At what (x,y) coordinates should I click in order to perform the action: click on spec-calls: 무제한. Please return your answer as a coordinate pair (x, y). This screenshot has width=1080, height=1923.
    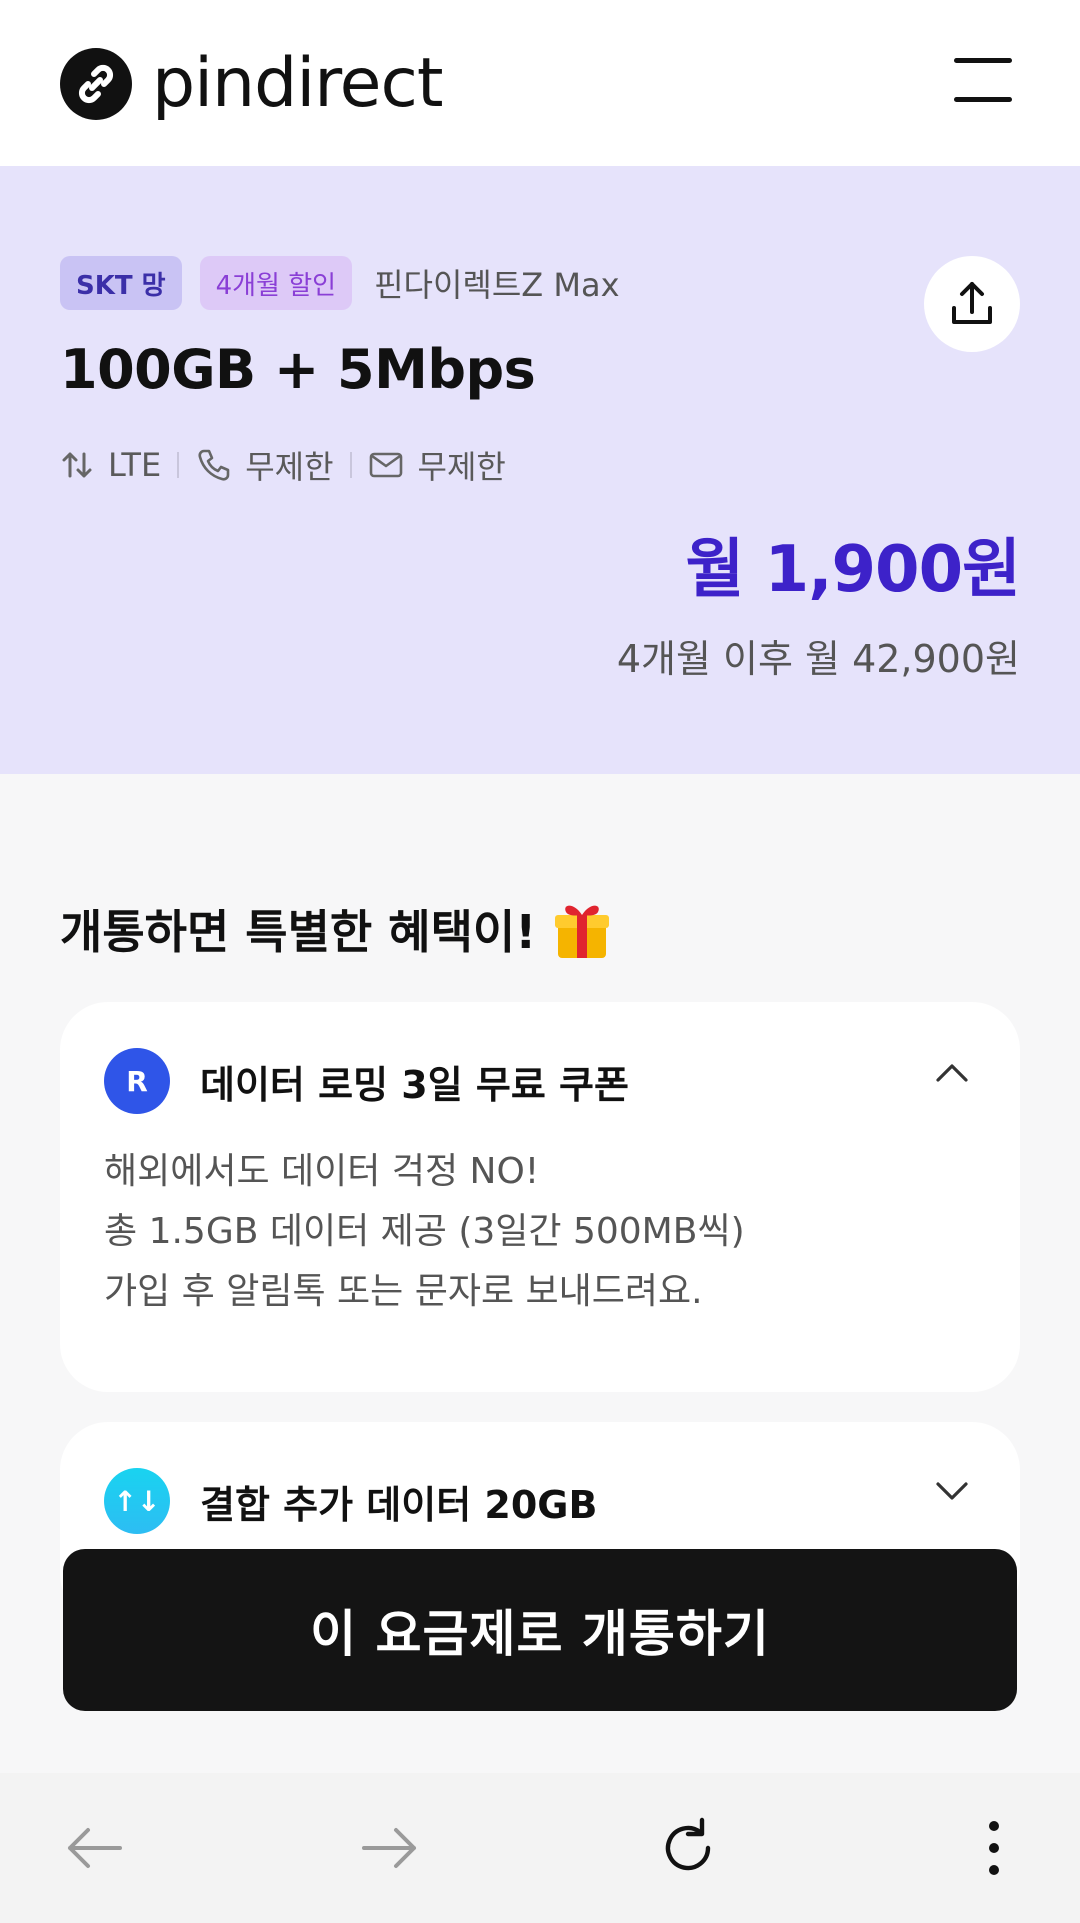
    Looking at the image, I should click on (264, 465).